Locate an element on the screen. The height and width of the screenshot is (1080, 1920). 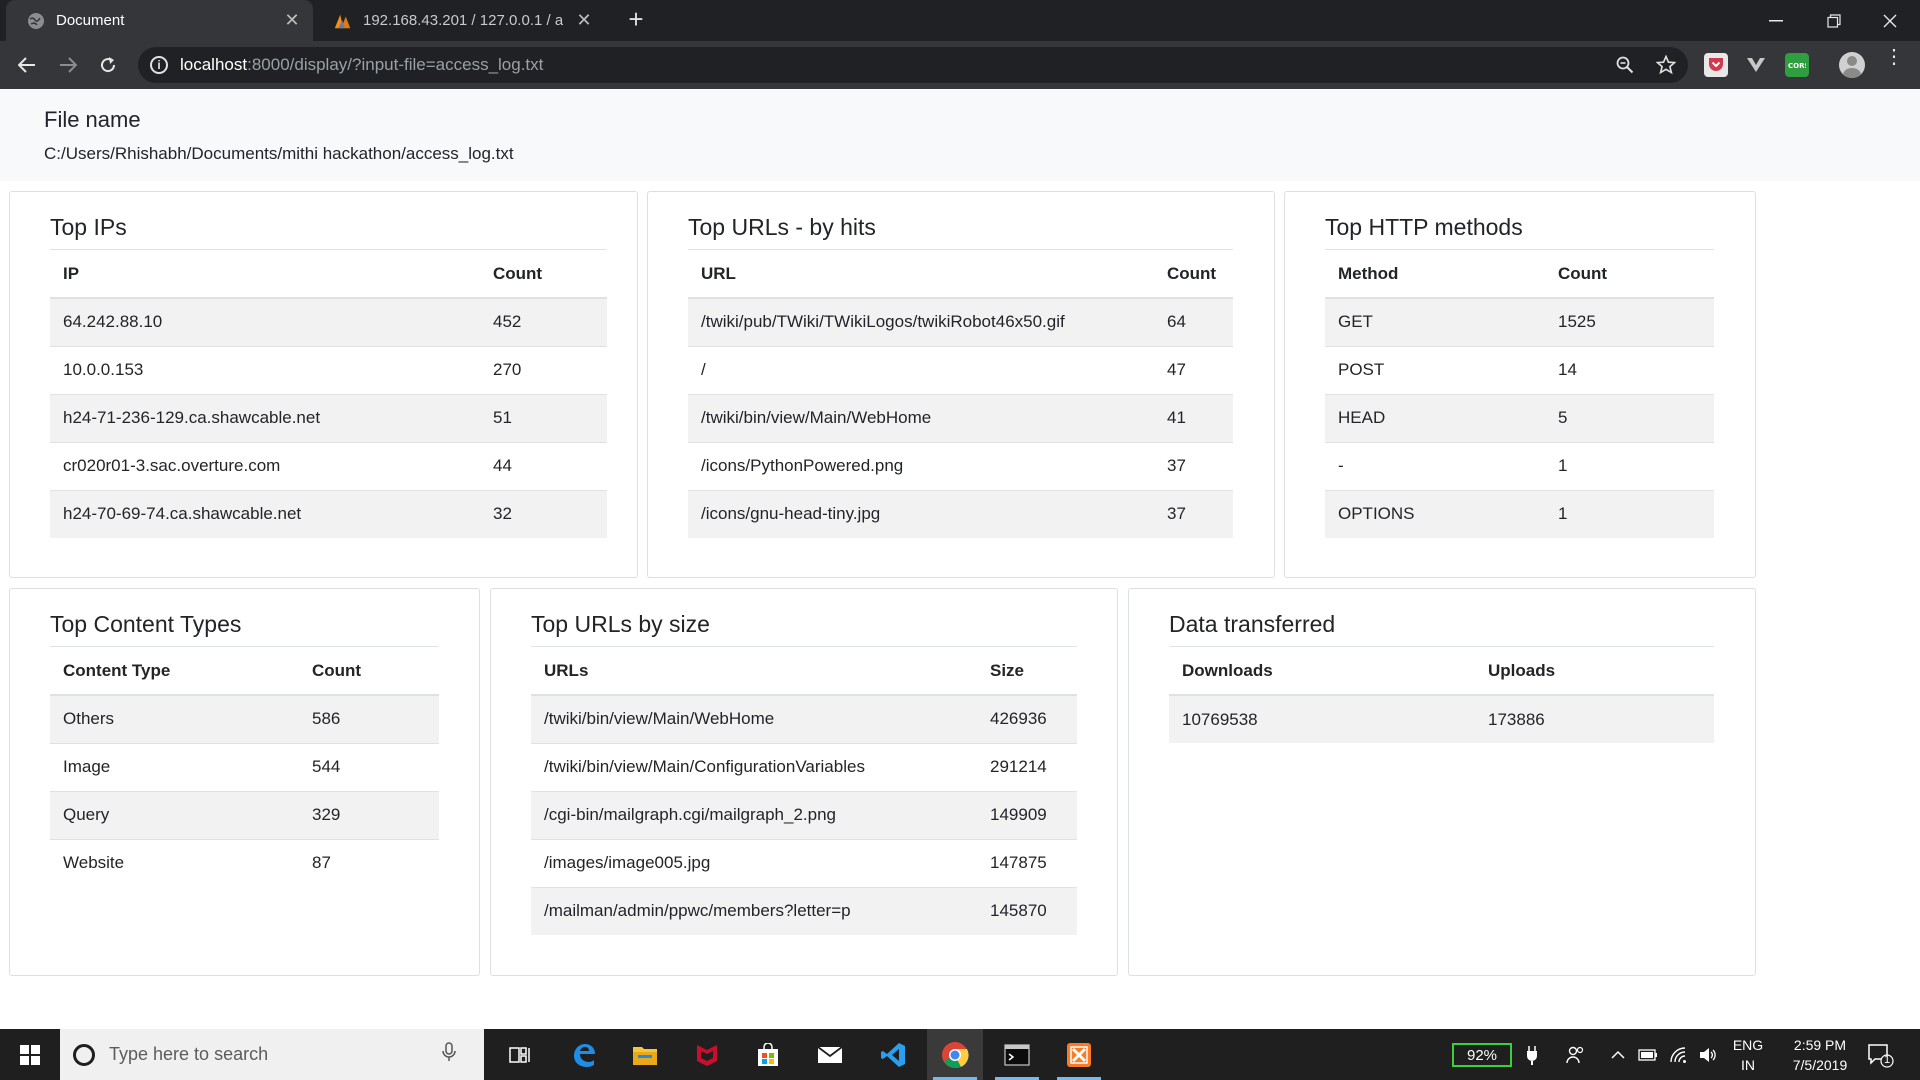
chrome-icon is located at coordinates (955, 1054).